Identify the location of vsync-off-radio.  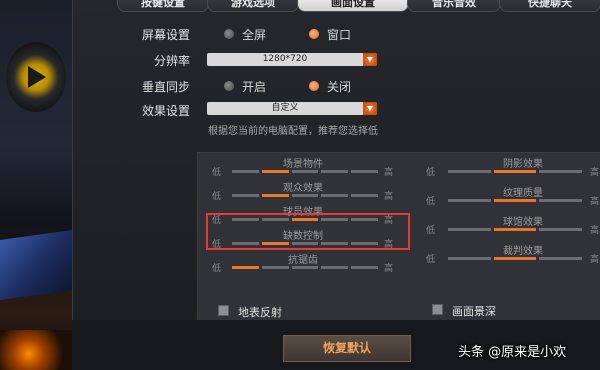
(314, 86).